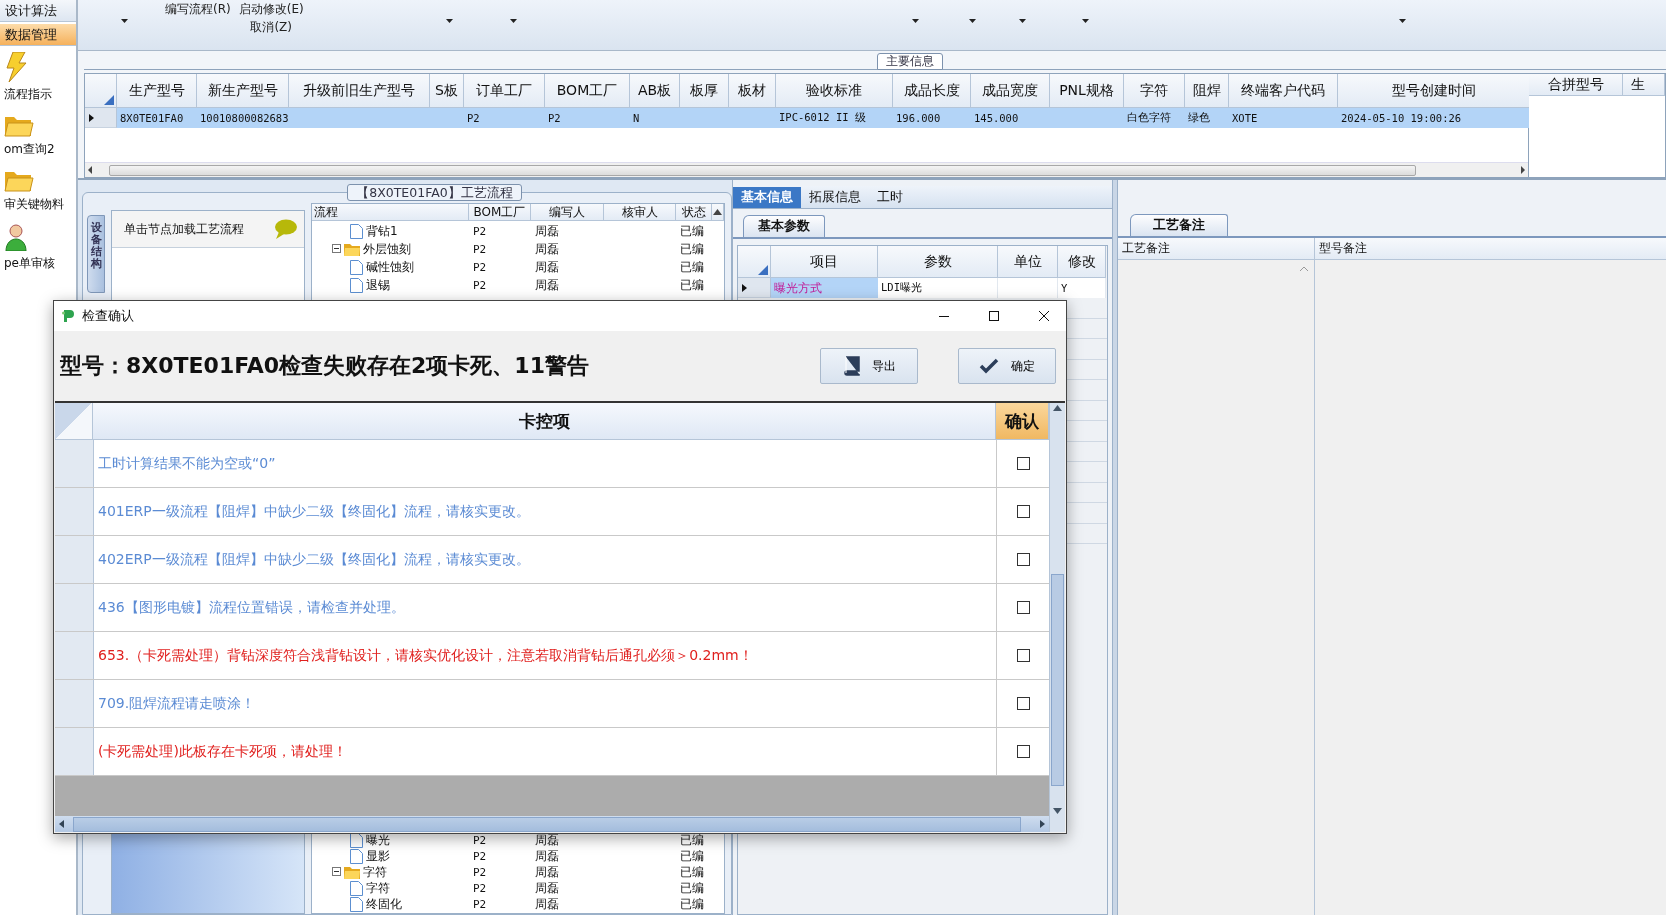 This screenshot has height=915, width=1666. What do you see at coordinates (1207, 91) in the screenshot?
I see `column-header: 阻焊` at bounding box center [1207, 91].